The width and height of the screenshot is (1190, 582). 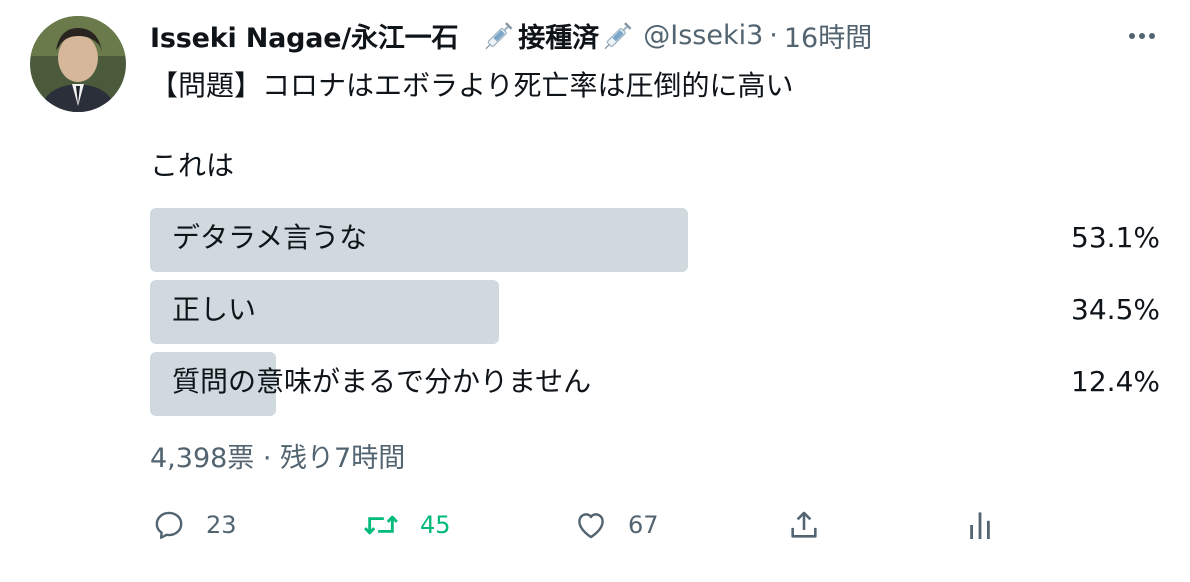 I want to click on more-button, so click(x=1142, y=36).